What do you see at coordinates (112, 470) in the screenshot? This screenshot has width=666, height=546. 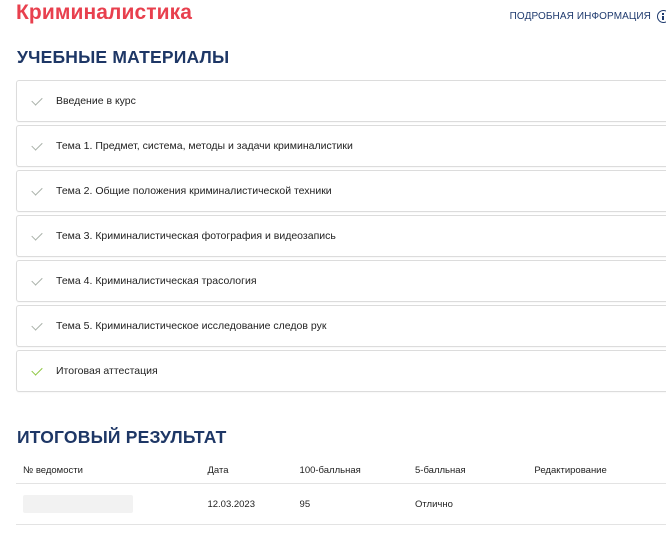 I see `column-header-statement-number: № ведомости` at bounding box center [112, 470].